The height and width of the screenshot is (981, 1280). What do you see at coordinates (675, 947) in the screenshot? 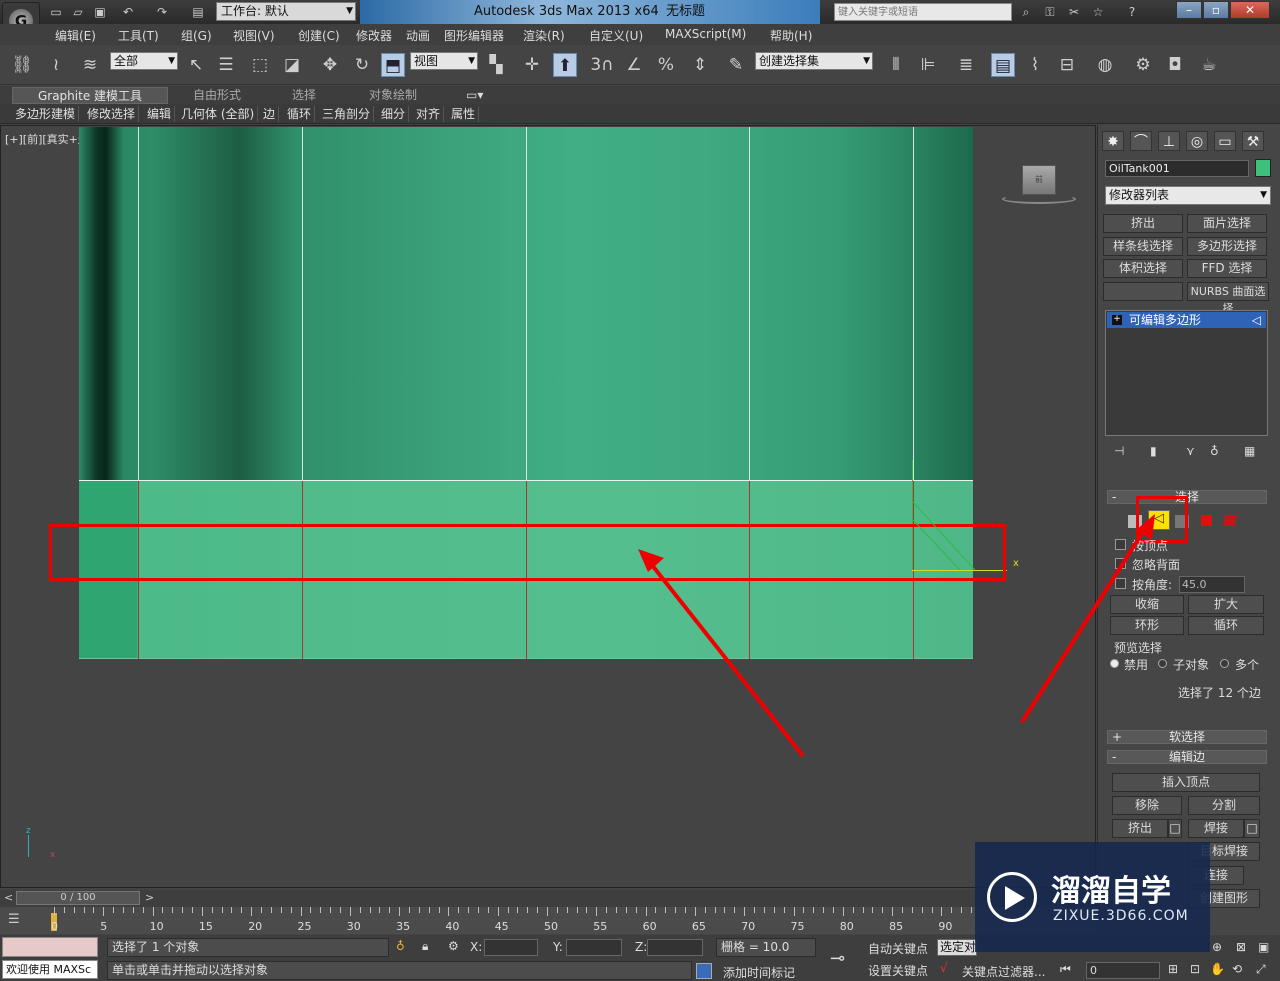
I see `z-coord-input` at bounding box center [675, 947].